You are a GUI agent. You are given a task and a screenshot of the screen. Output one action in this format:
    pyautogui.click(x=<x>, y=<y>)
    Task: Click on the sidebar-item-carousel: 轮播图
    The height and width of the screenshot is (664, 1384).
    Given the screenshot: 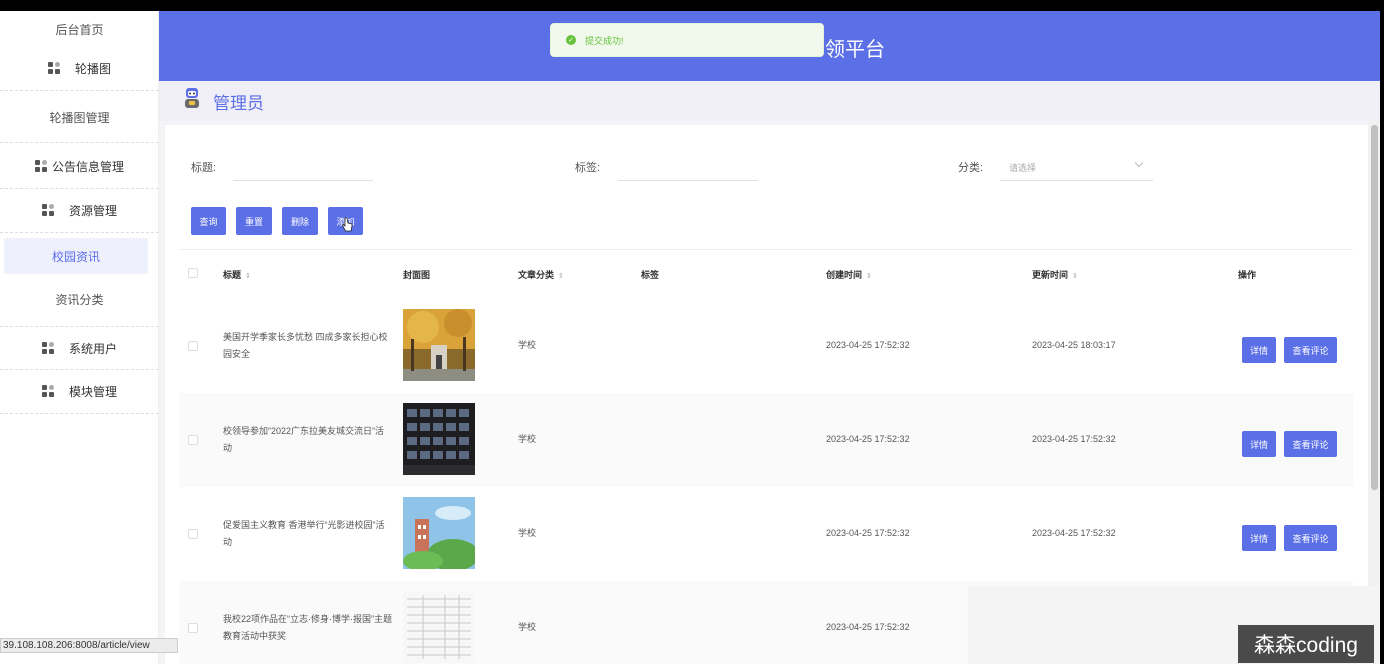 What is the action you would take?
    pyautogui.click(x=79, y=69)
    